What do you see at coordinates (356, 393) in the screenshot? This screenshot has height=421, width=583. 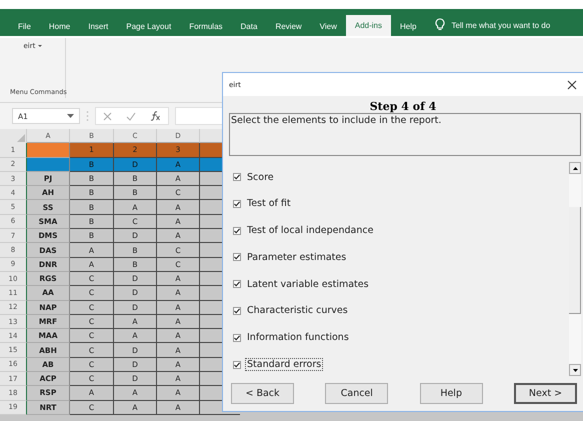 I see `dialog-button: Cancel` at bounding box center [356, 393].